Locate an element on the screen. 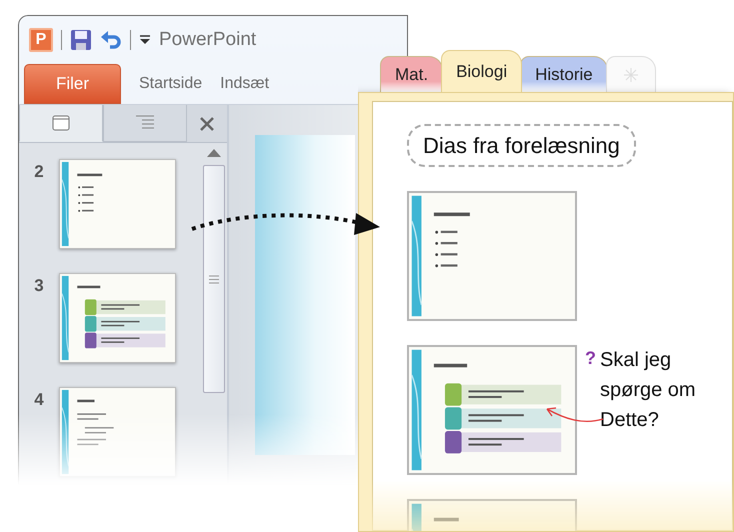 The image size is (734, 532). scroll-up-icon is located at coordinates (214, 153).